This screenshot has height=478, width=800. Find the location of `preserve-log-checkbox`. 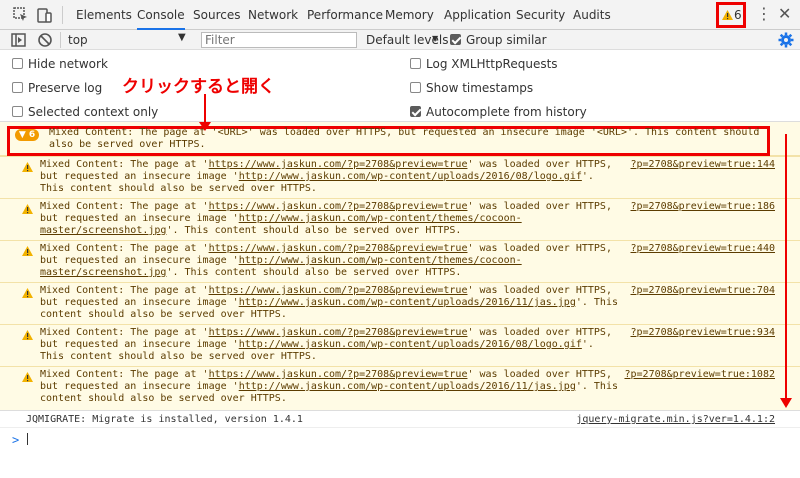

preserve-log-checkbox is located at coordinates (17, 87).